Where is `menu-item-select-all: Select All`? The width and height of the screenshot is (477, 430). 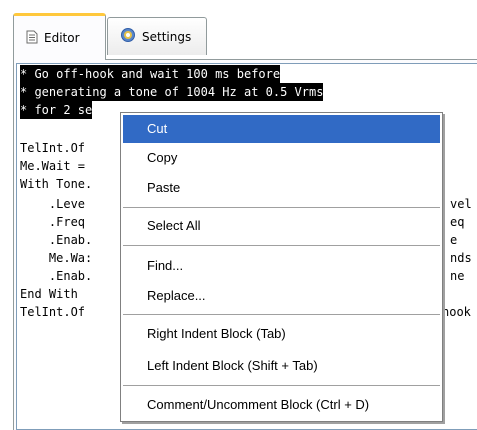 menu-item-select-all: Select All is located at coordinates (281, 226).